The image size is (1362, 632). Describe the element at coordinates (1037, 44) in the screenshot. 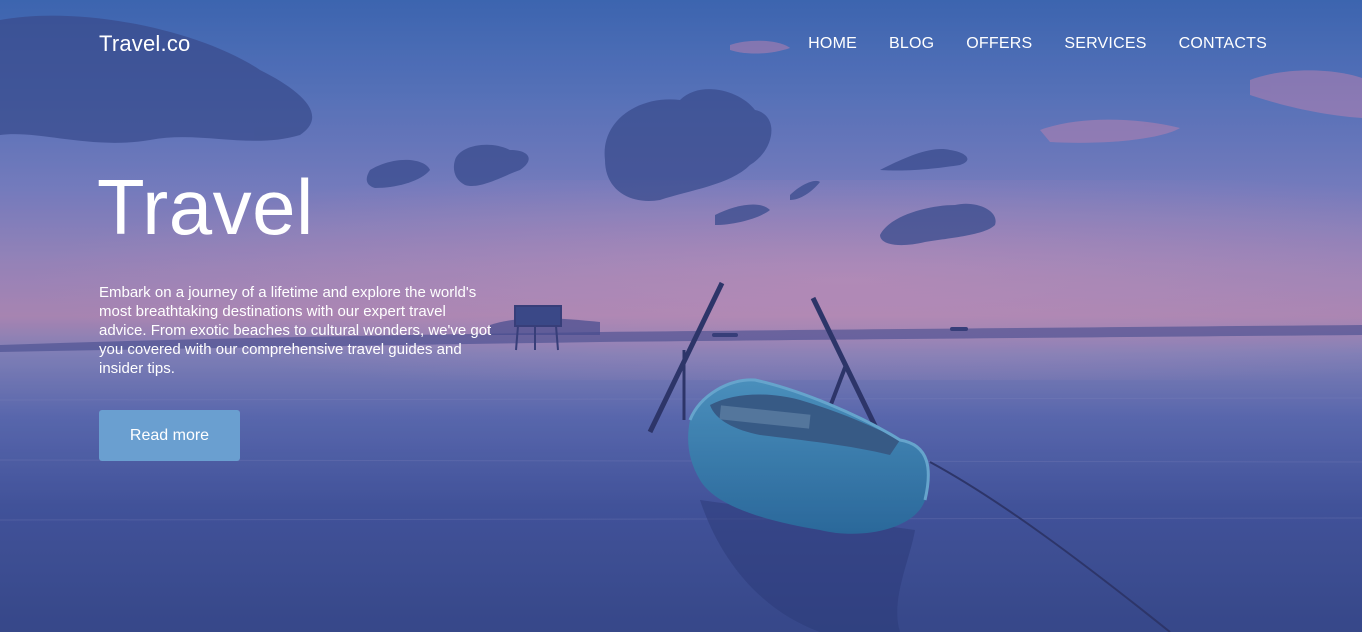

I see `main-nav: HOME BLOG OFFERS SERVICES CONTACTS` at that location.